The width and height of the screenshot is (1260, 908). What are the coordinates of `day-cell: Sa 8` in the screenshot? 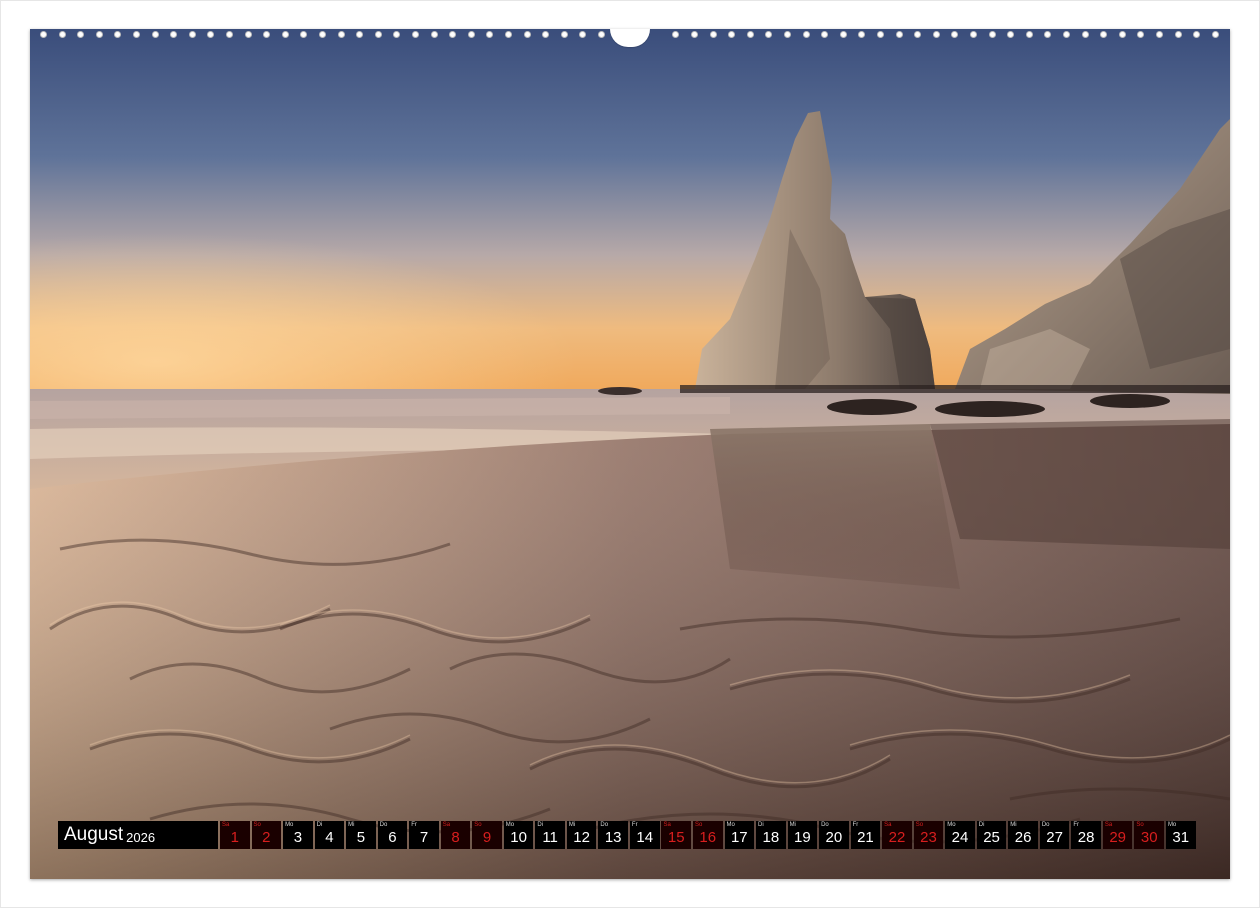 It's located at (455, 835).